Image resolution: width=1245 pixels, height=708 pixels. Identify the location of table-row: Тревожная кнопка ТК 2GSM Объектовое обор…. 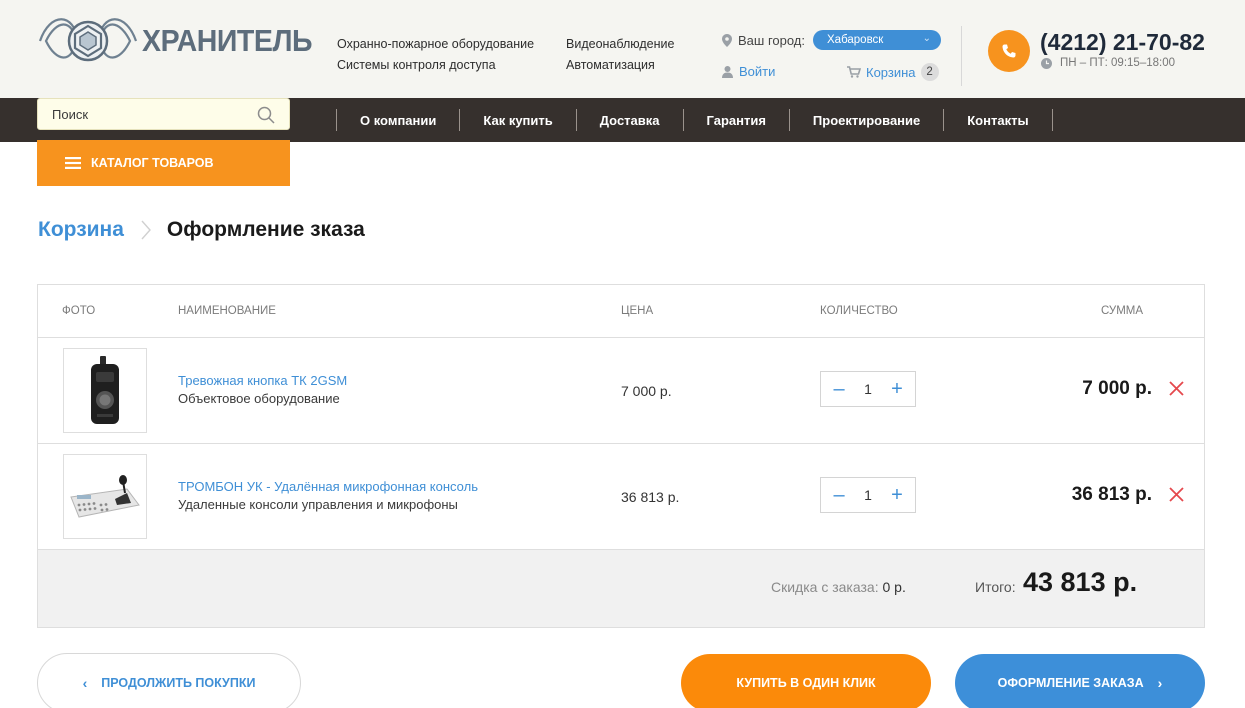
(621, 391).